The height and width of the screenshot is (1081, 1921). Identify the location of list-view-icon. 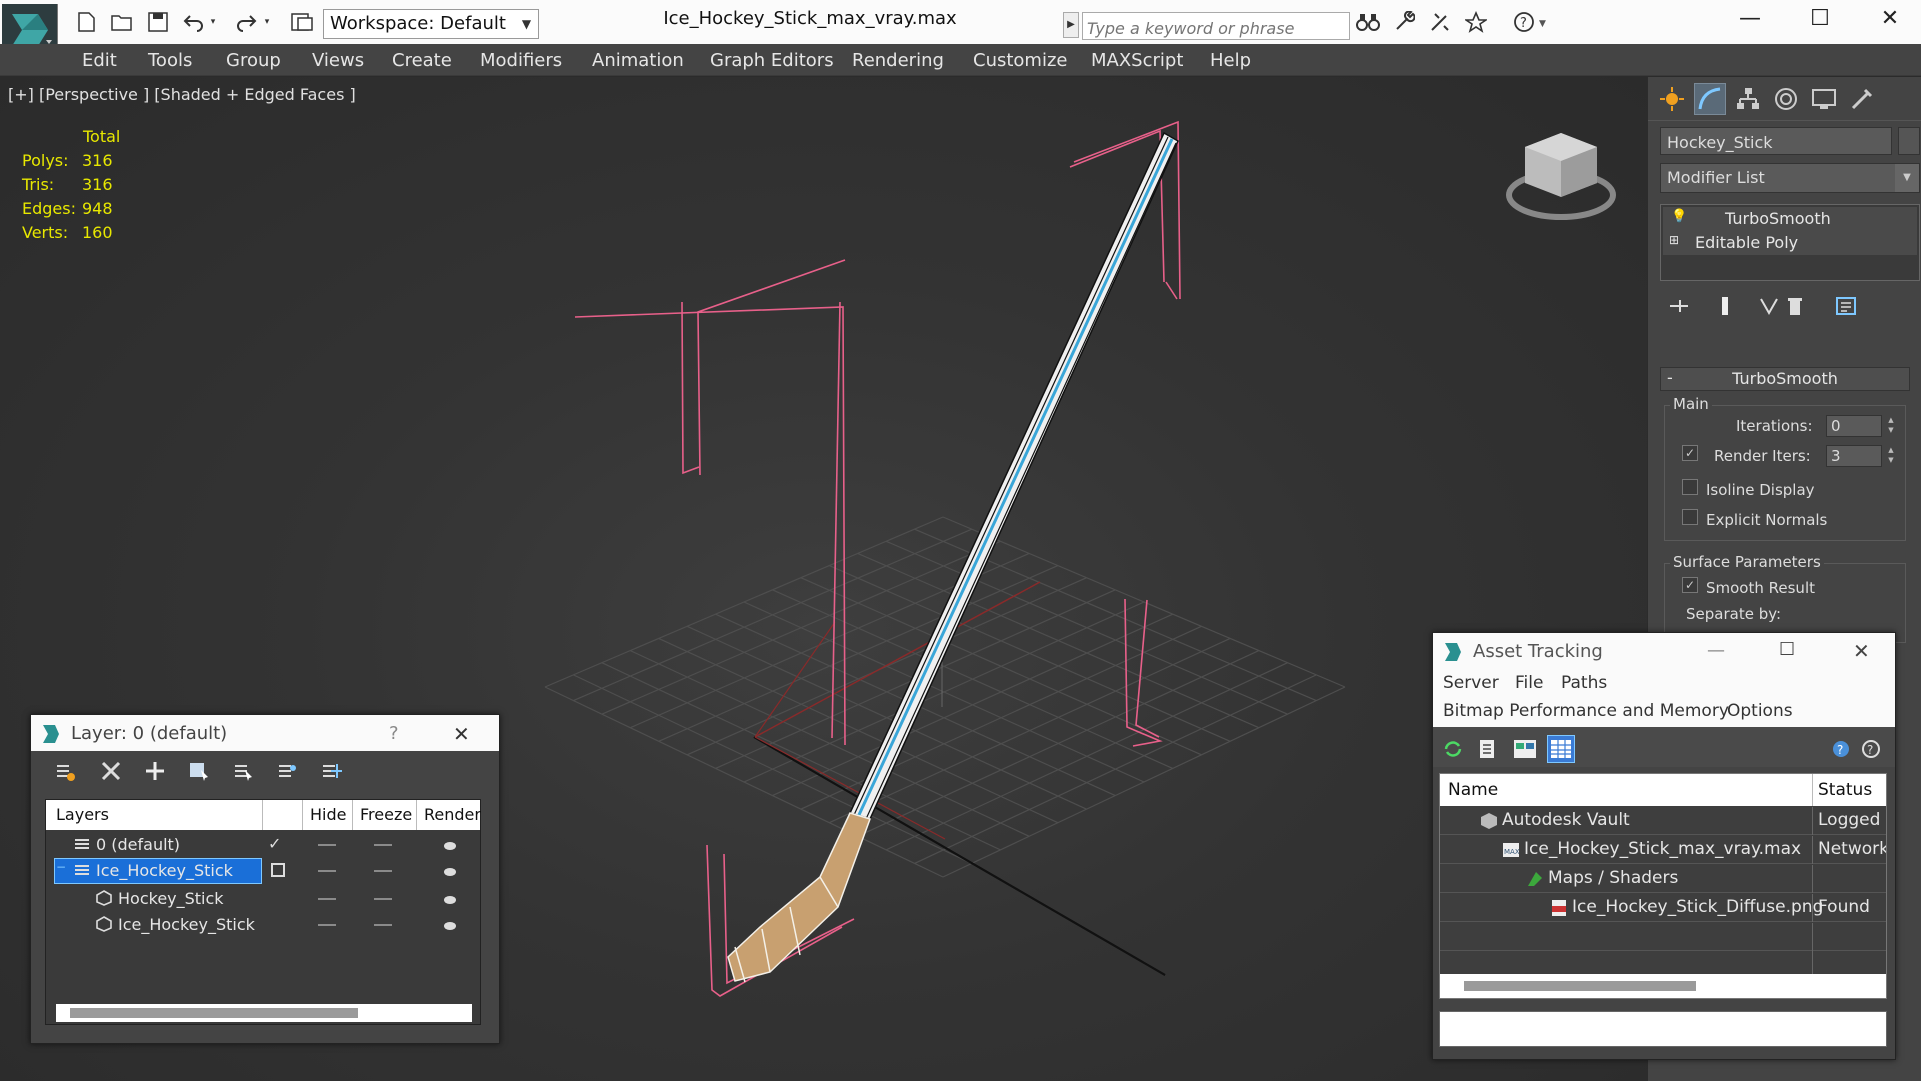
(1487, 749).